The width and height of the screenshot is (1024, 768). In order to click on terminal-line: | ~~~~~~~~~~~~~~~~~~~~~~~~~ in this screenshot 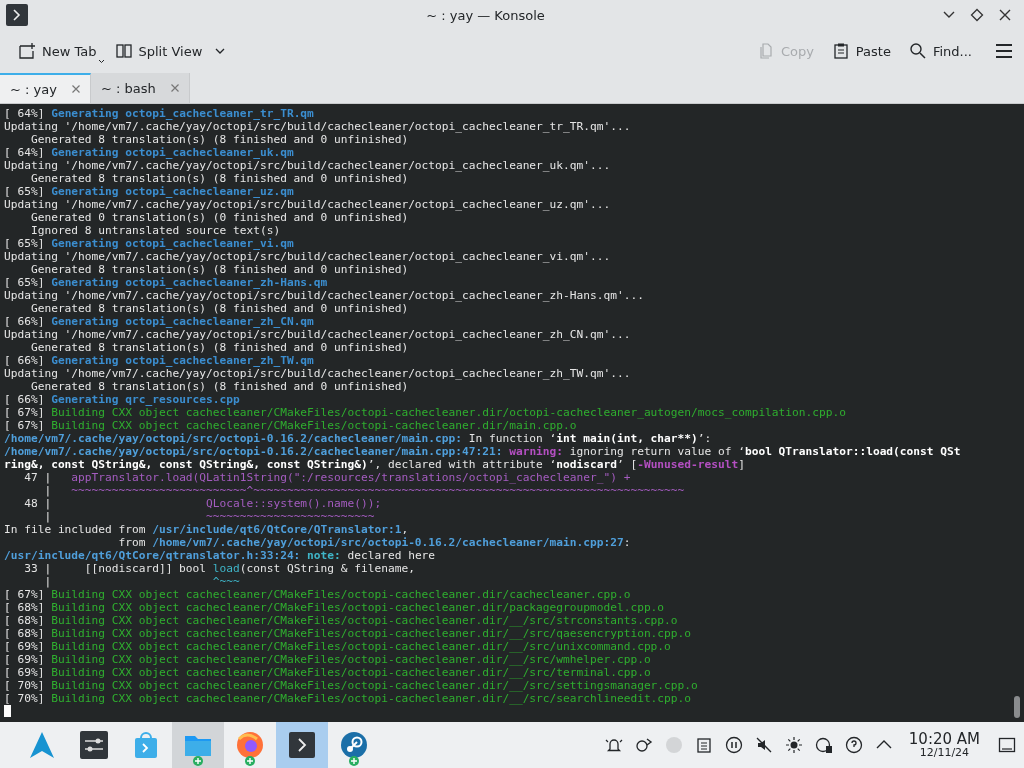, I will do `click(209, 516)`.